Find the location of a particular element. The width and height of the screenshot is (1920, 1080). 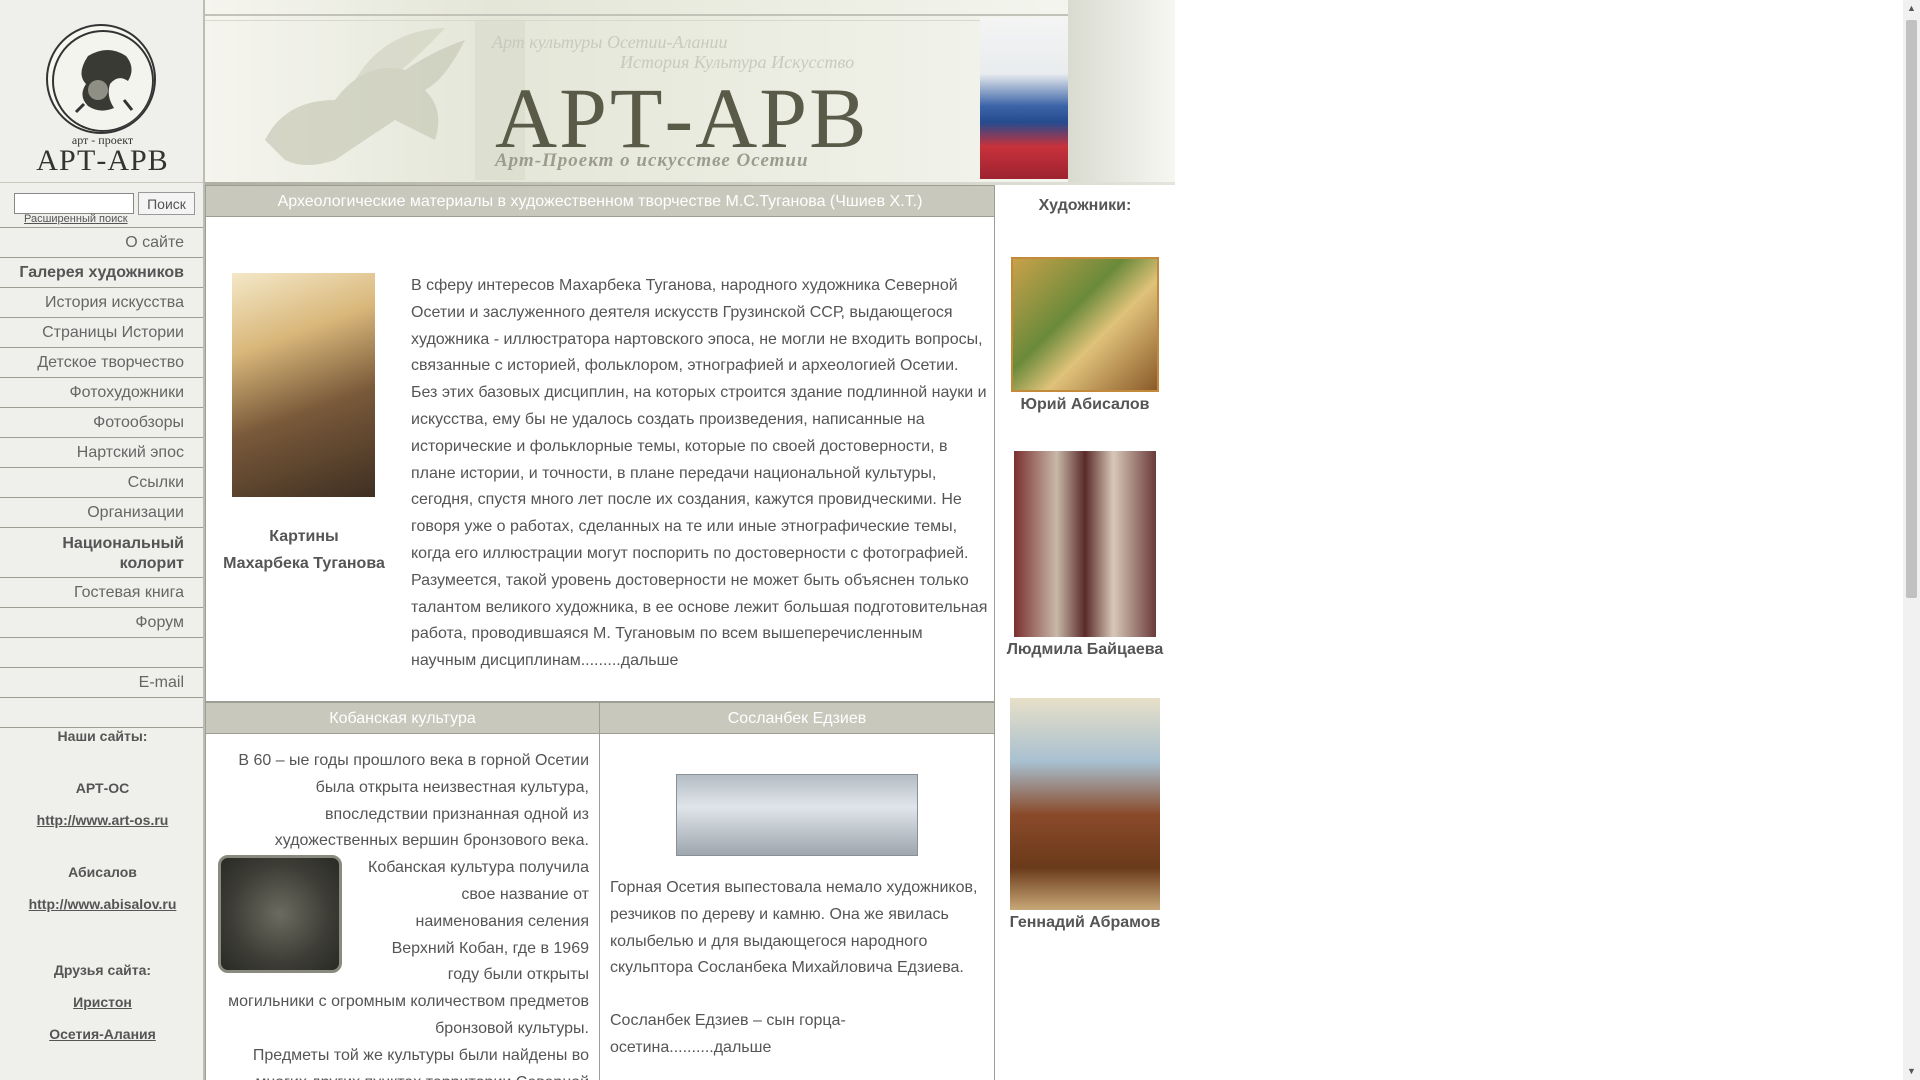

artist-3-name: Геннадий Абрамов is located at coordinates (1085, 923).